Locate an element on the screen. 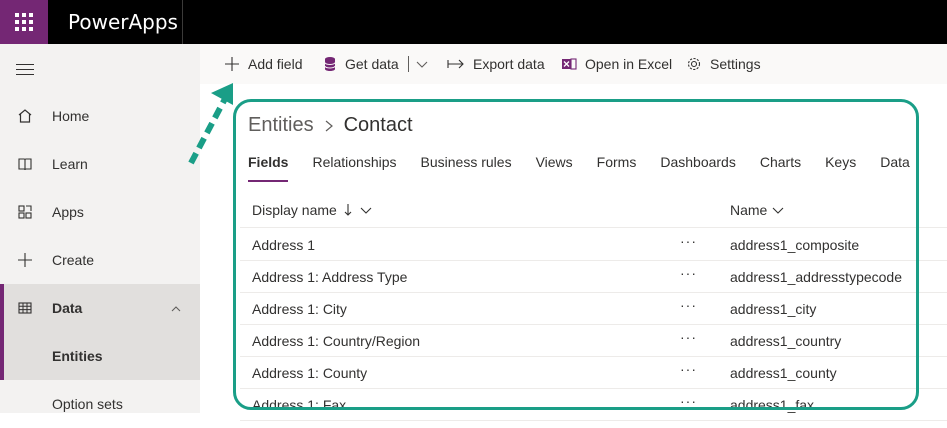 The image size is (947, 428). sidebar-item-label: Apps is located at coordinates (68, 212).